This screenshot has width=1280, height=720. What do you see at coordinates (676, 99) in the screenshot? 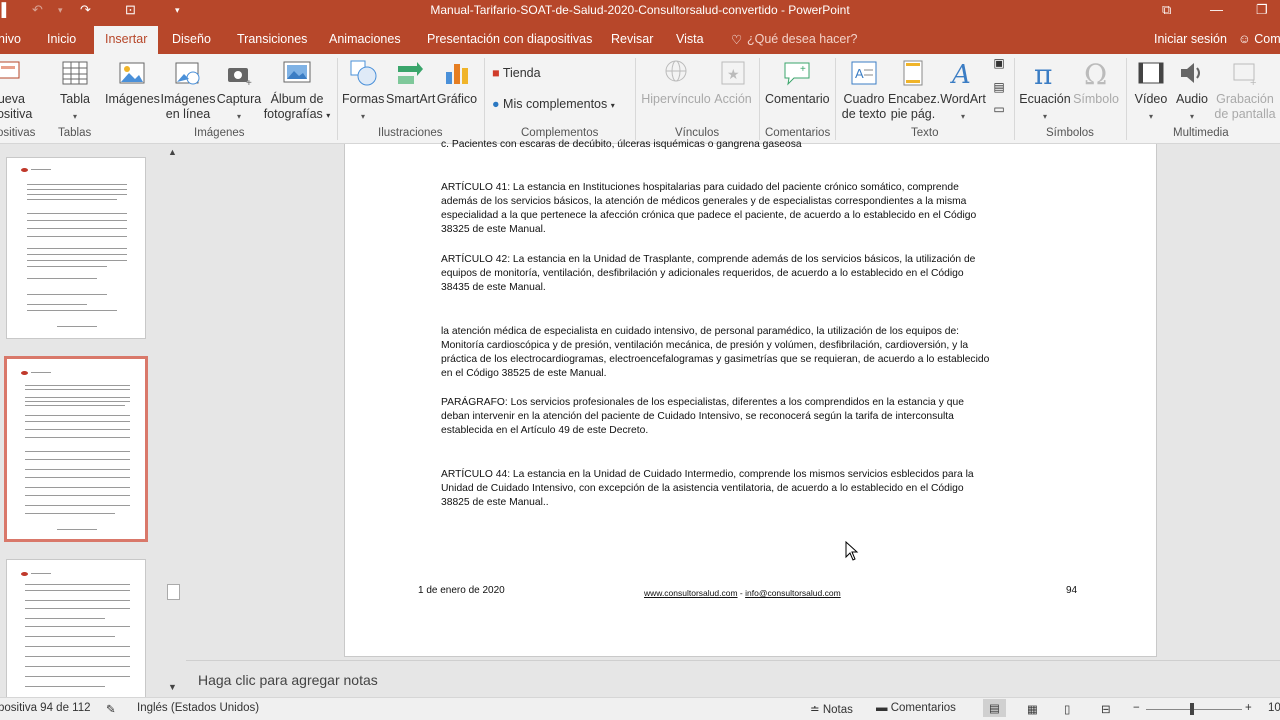
I see `hyperlink-label: Hipervínculo` at bounding box center [676, 99].